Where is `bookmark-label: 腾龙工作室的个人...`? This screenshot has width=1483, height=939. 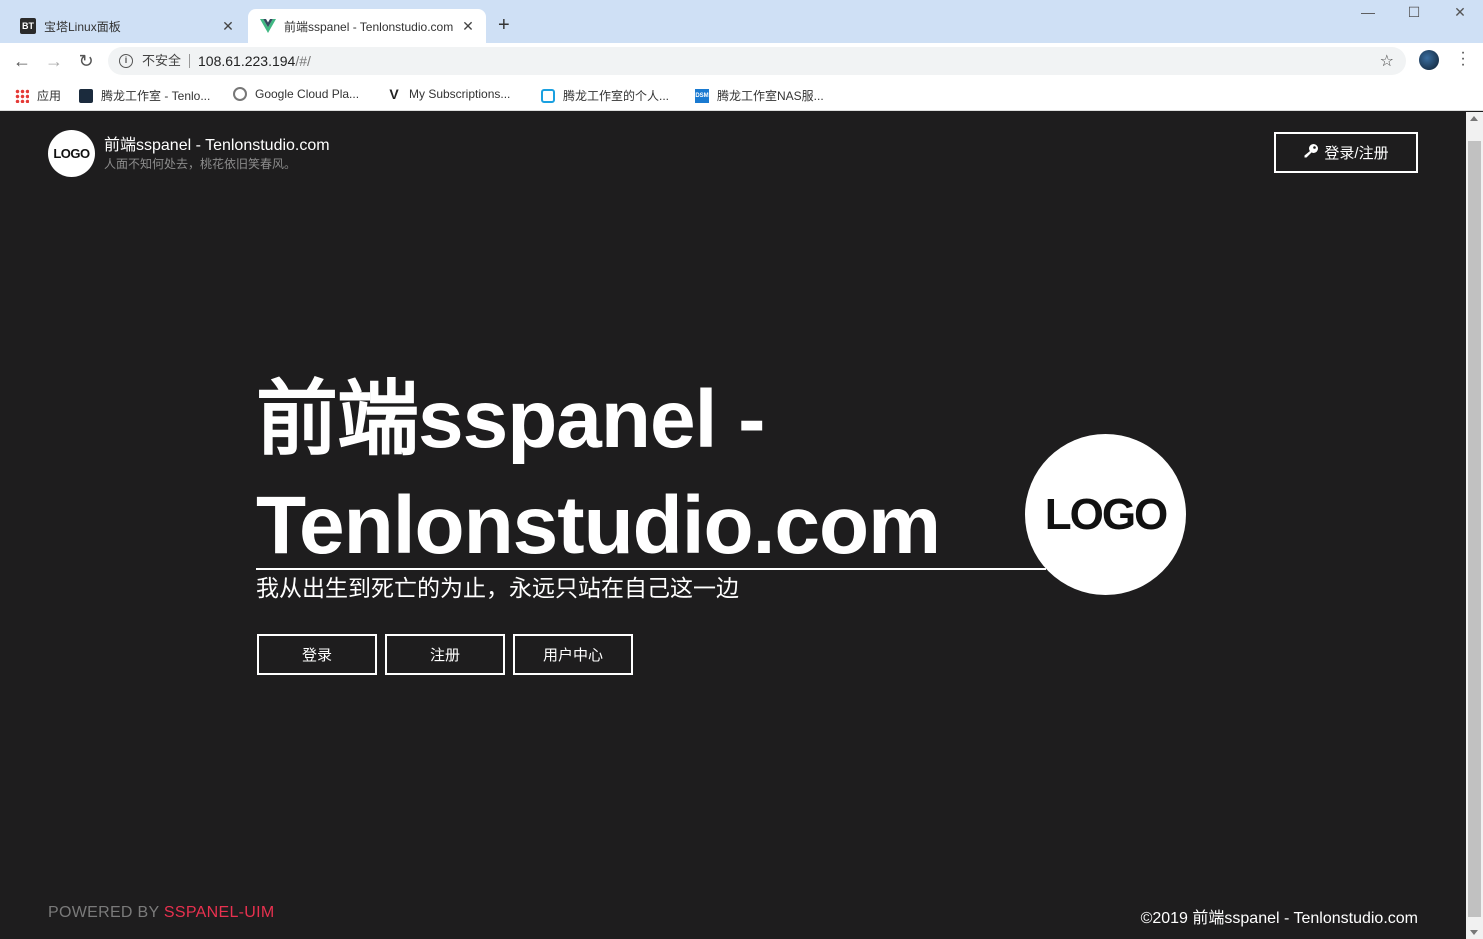 bookmark-label: 腾龙工作室的个人... is located at coordinates (616, 96).